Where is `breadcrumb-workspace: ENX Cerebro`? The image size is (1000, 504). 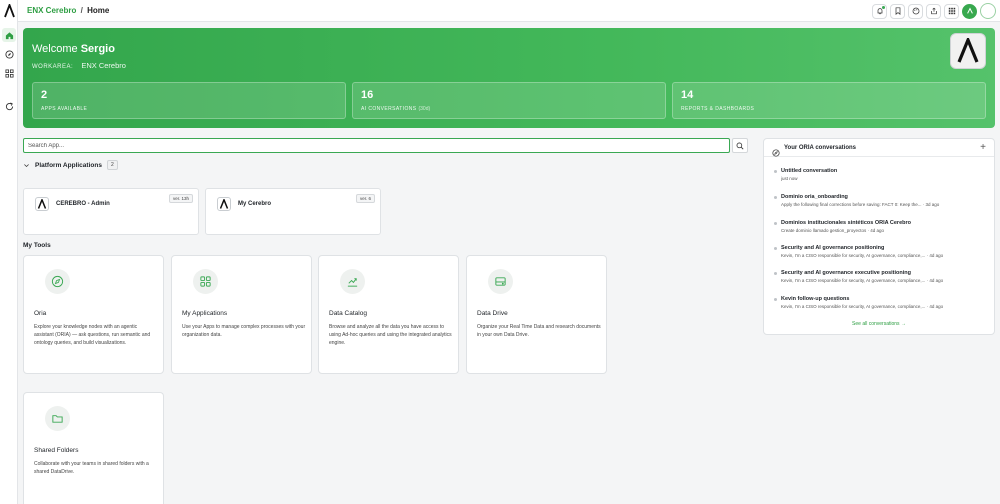
breadcrumb-workspace: ENX Cerebro is located at coordinates (51, 10).